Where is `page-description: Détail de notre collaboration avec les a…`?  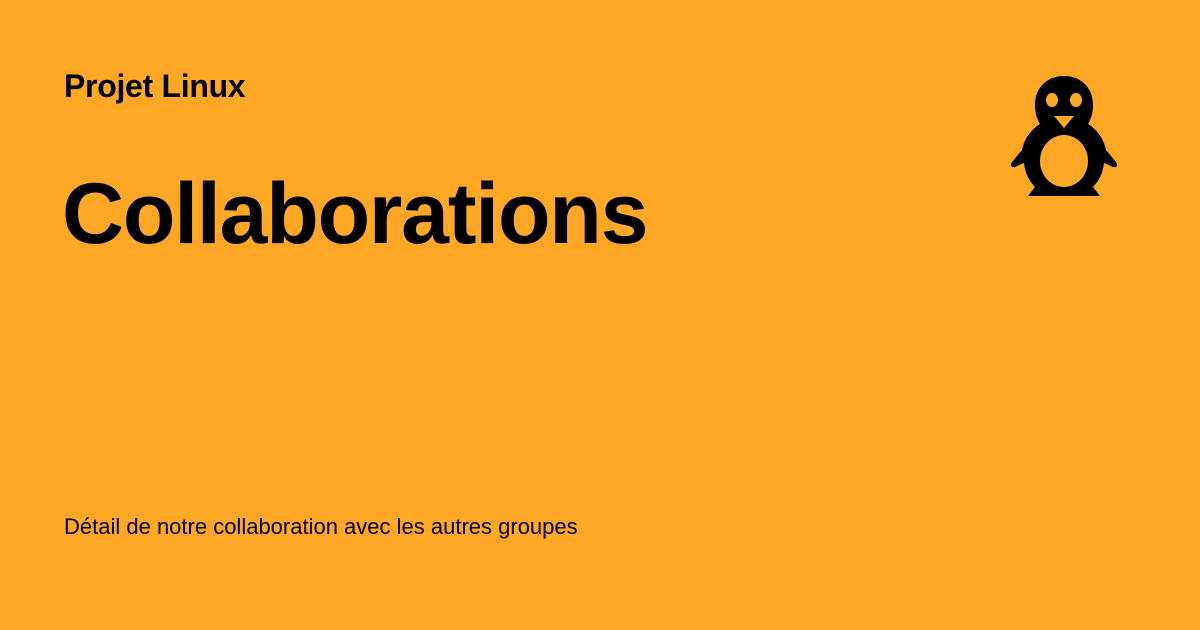
page-description: Détail de notre collaboration avec les a… is located at coordinates (321, 526).